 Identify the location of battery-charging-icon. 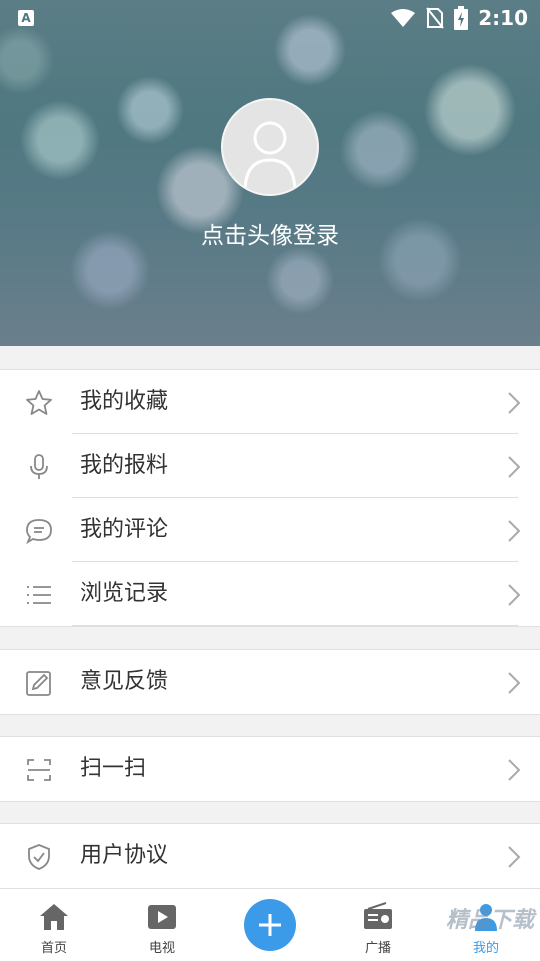
(461, 18).